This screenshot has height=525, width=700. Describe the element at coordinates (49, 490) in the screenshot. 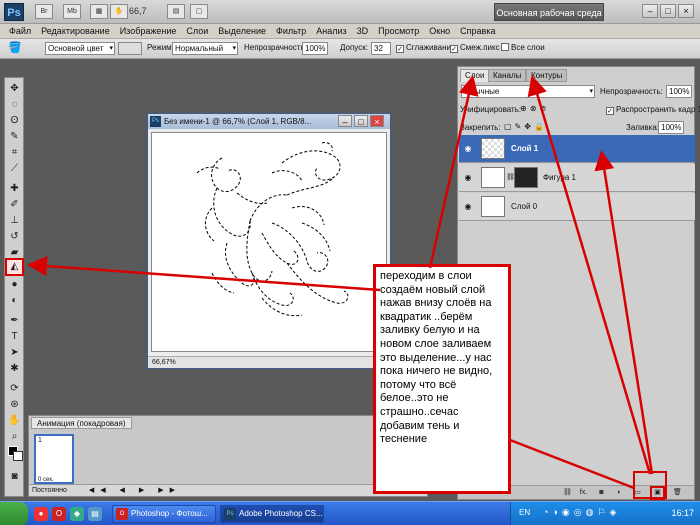

I see `loop-select: Постоянно` at that location.